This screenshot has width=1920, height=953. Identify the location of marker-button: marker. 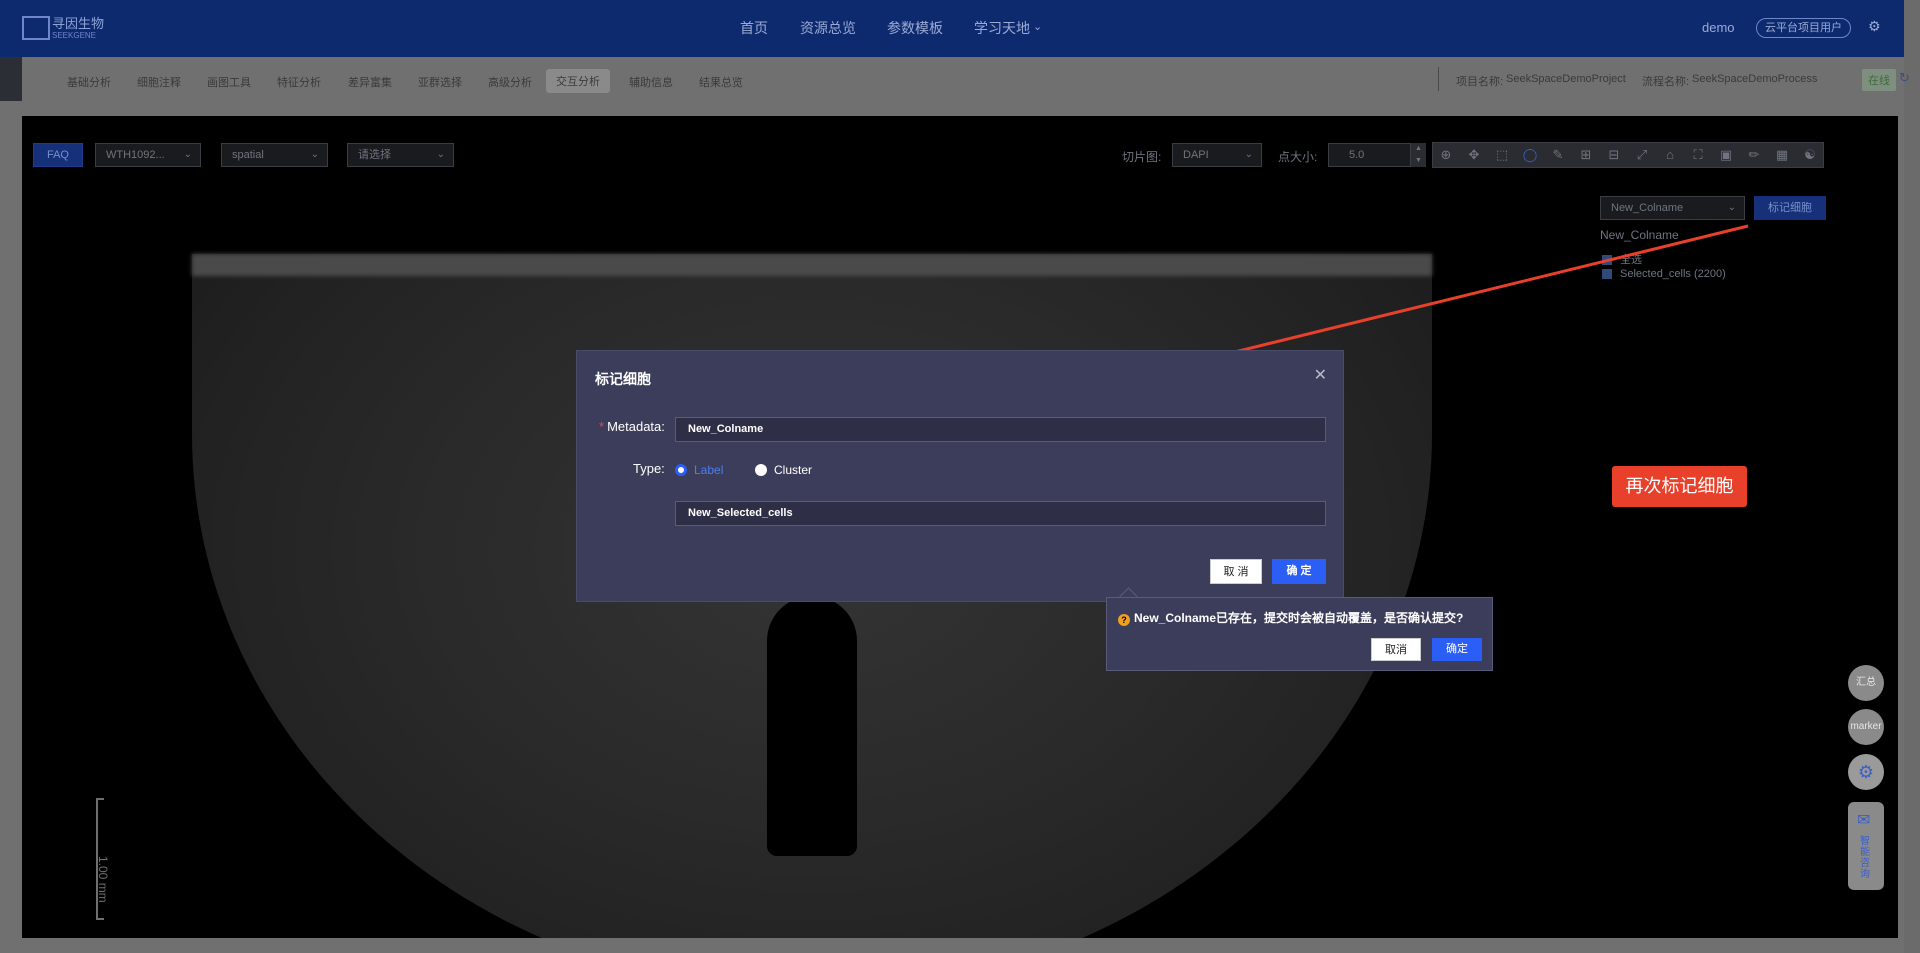
(1866, 727).